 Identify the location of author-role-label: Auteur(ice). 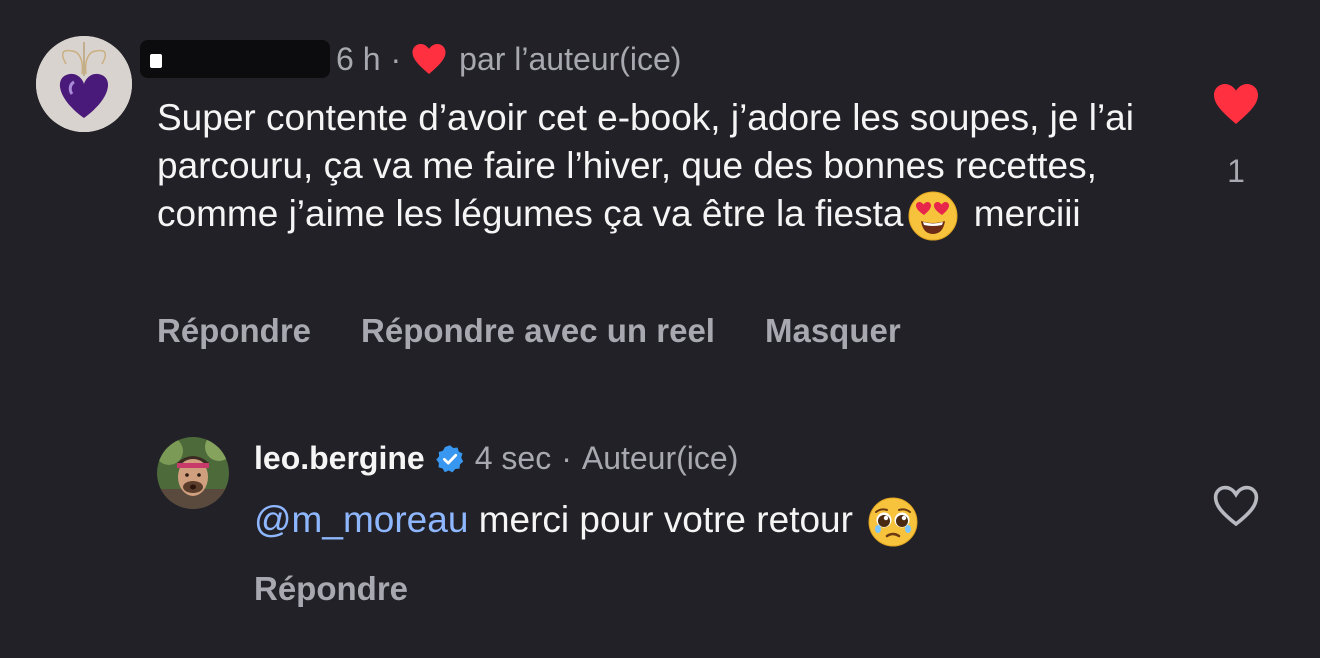
(660, 458).